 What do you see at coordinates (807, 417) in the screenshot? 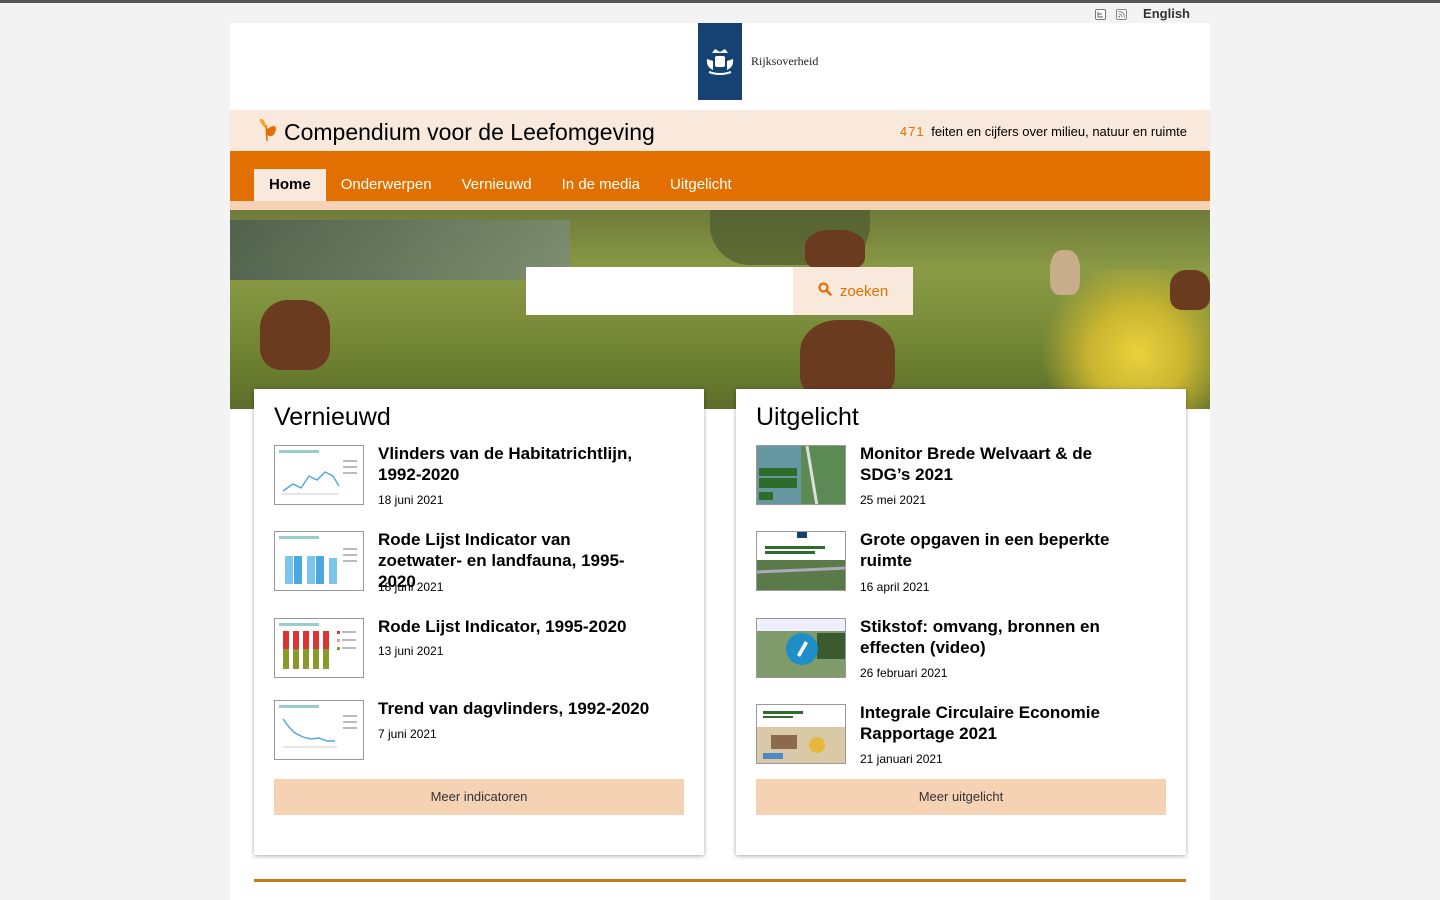
I see `uitgelicht-heading: Uitgelicht` at bounding box center [807, 417].